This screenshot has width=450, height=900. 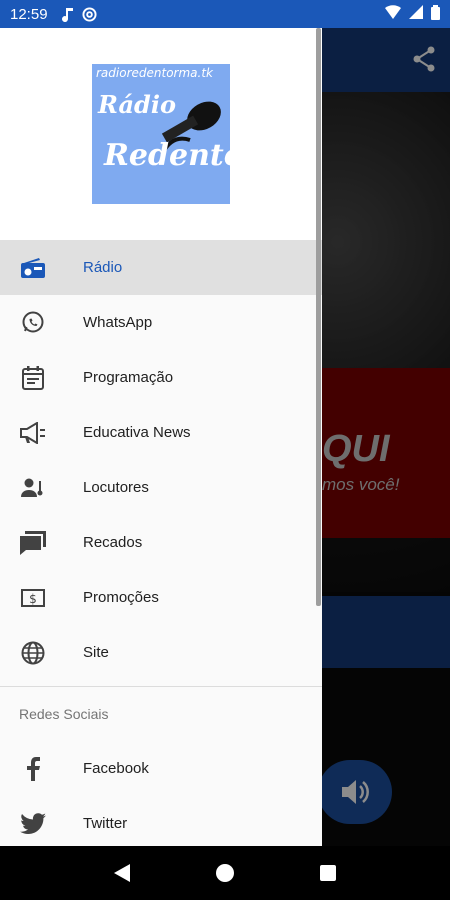 What do you see at coordinates (113, 542) in the screenshot?
I see `menu-label: Recados` at bounding box center [113, 542].